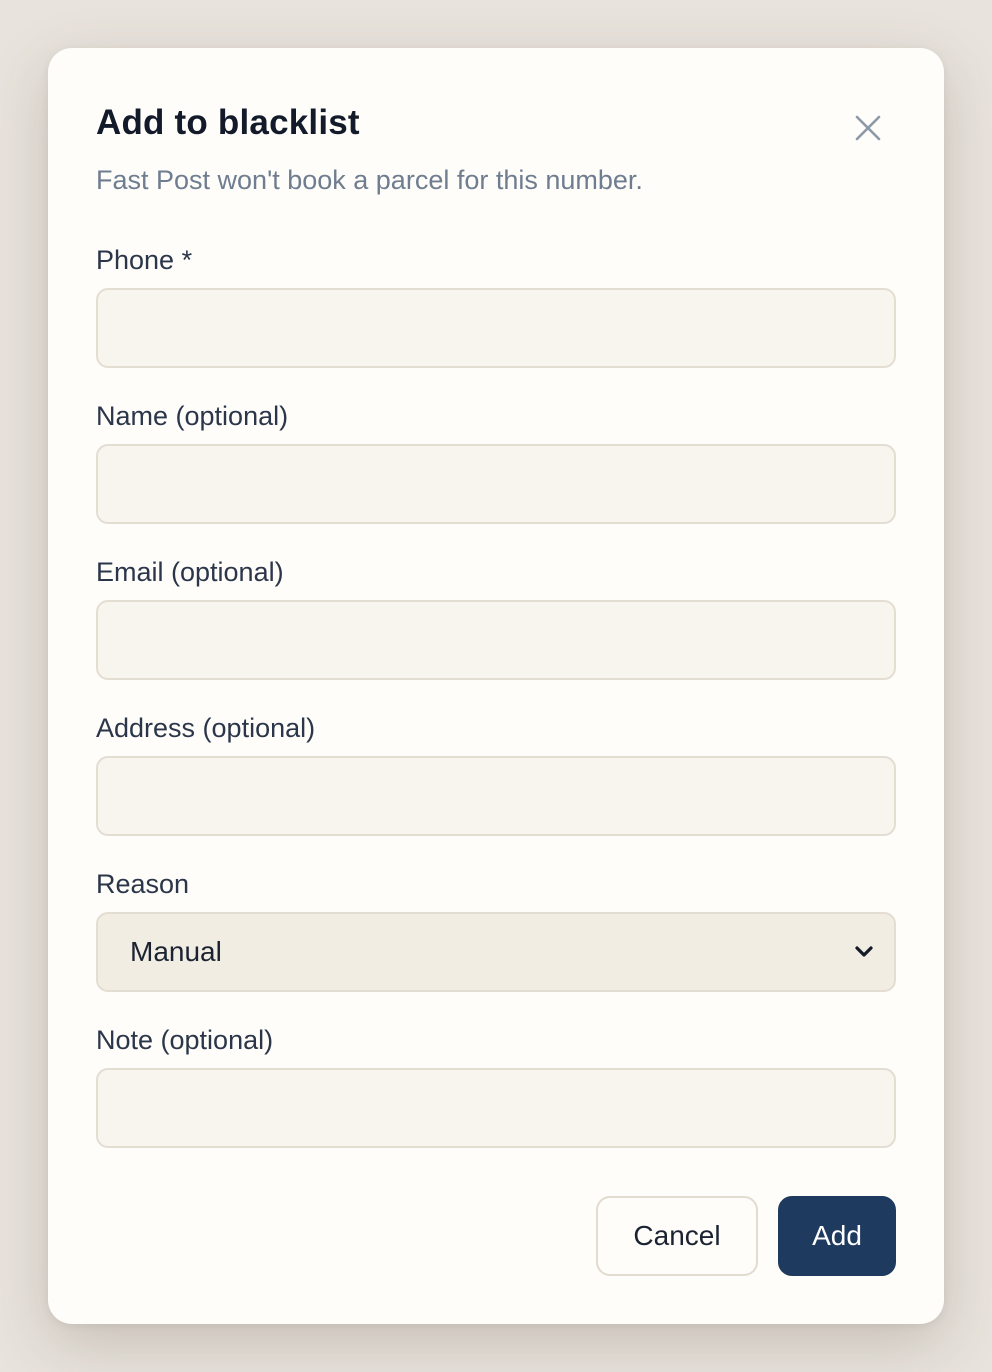 The height and width of the screenshot is (1372, 992). I want to click on add-button: Add, so click(837, 1236).